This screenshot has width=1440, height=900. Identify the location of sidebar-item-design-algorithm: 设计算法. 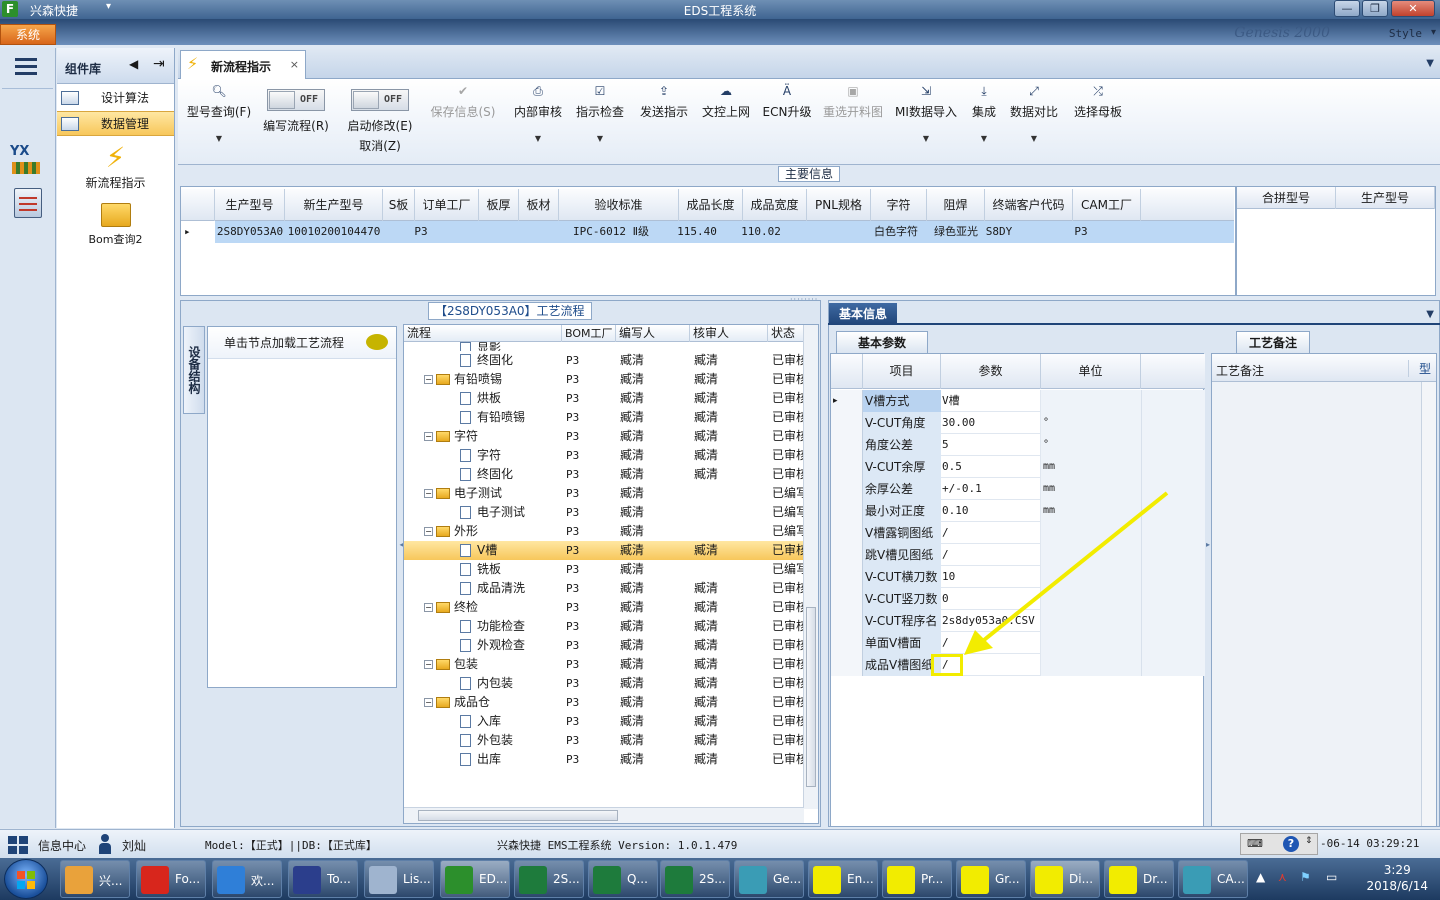
(115, 98).